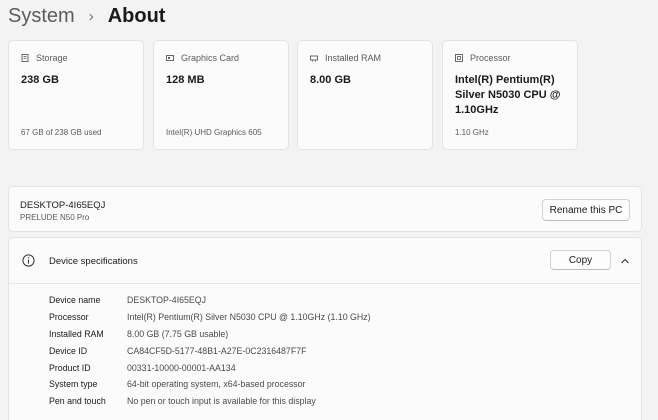 The width and height of the screenshot is (658, 420). Describe the element at coordinates (170, 58) in the screenshot. I see `graphics-card-icon` at that location.